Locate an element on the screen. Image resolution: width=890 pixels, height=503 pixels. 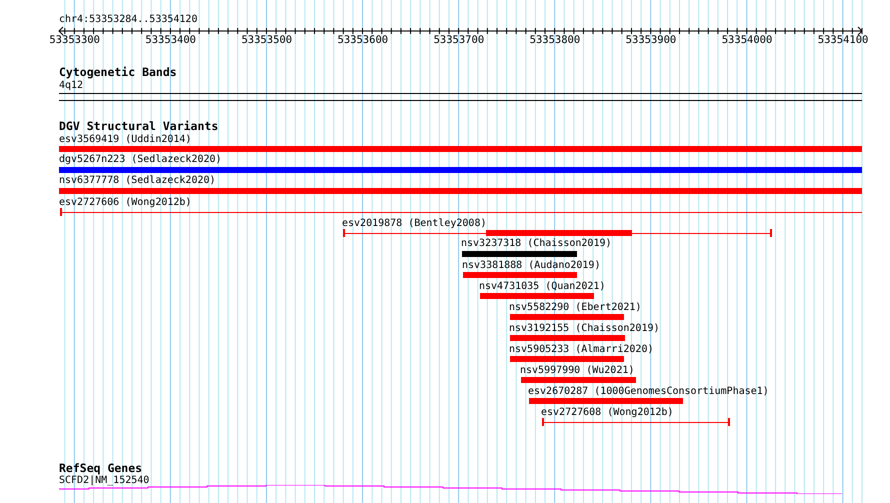
gene-label: SCFD2|NM_152540 is located at coordinates (104, 481).